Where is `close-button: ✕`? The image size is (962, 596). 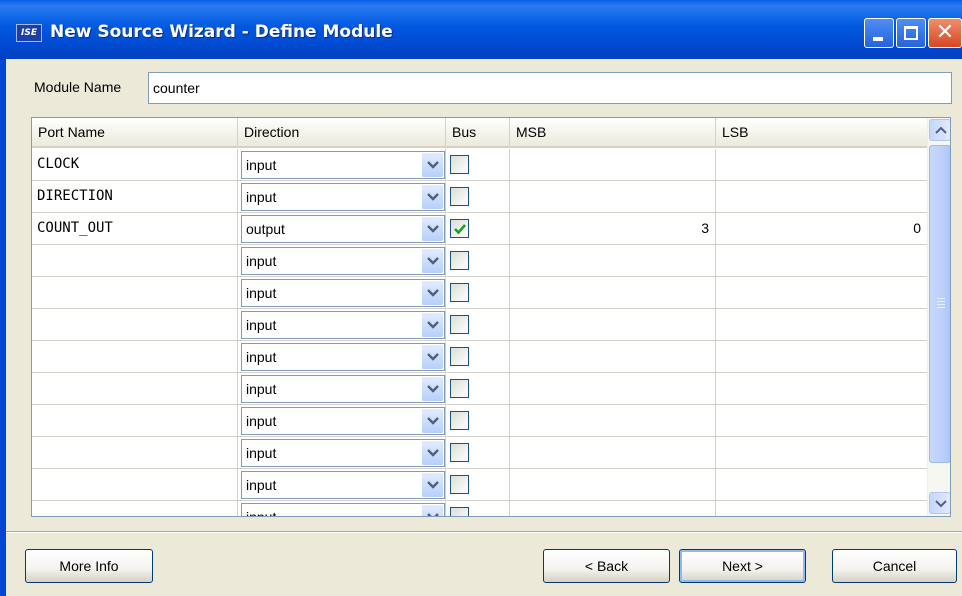 close-button: ✕ is located at coordinates (945, 33).